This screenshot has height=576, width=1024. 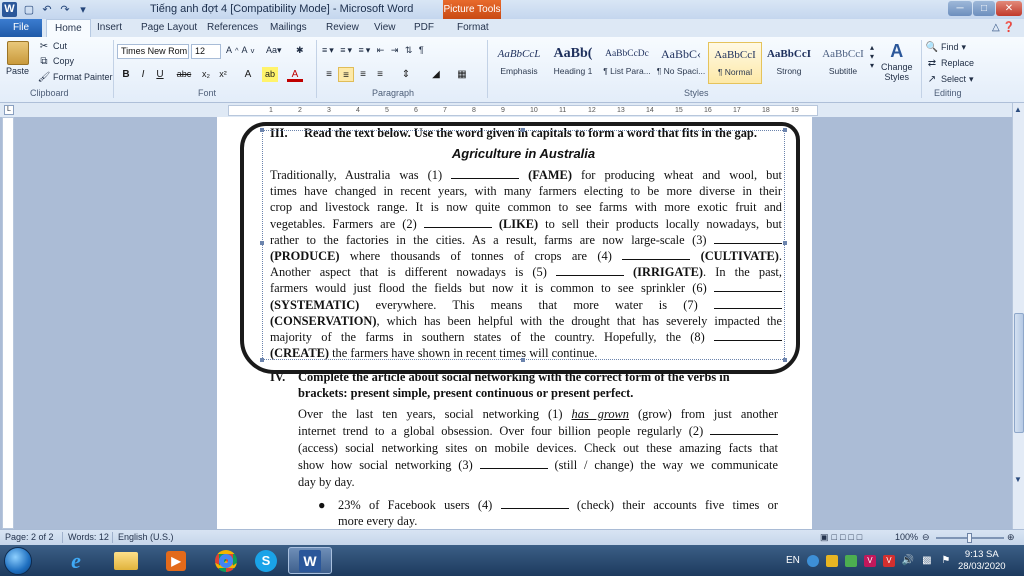 What do you see at coordinates (206, 74) in the screenshot?
I see `subscript-button: x₂` at bounding box center [206, 74].